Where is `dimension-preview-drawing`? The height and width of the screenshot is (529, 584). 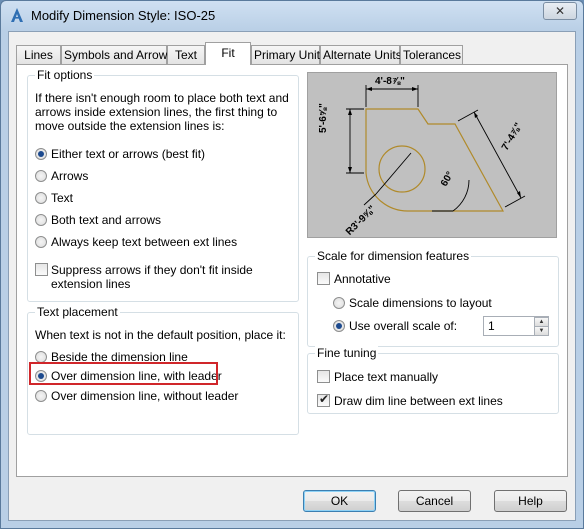
dimension-preview-drawing is located at coordinates (436, 148).